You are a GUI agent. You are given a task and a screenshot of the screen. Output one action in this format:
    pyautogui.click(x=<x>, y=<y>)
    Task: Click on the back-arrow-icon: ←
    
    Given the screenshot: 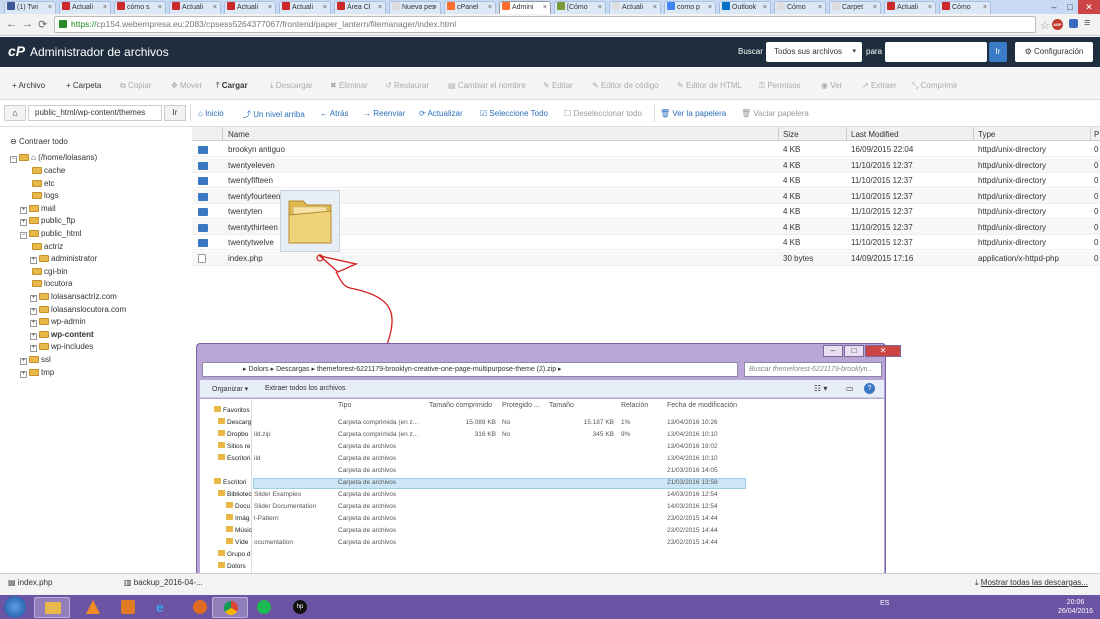 What is the action you would take?
    pyautogui.click(x=11, y=24)
    